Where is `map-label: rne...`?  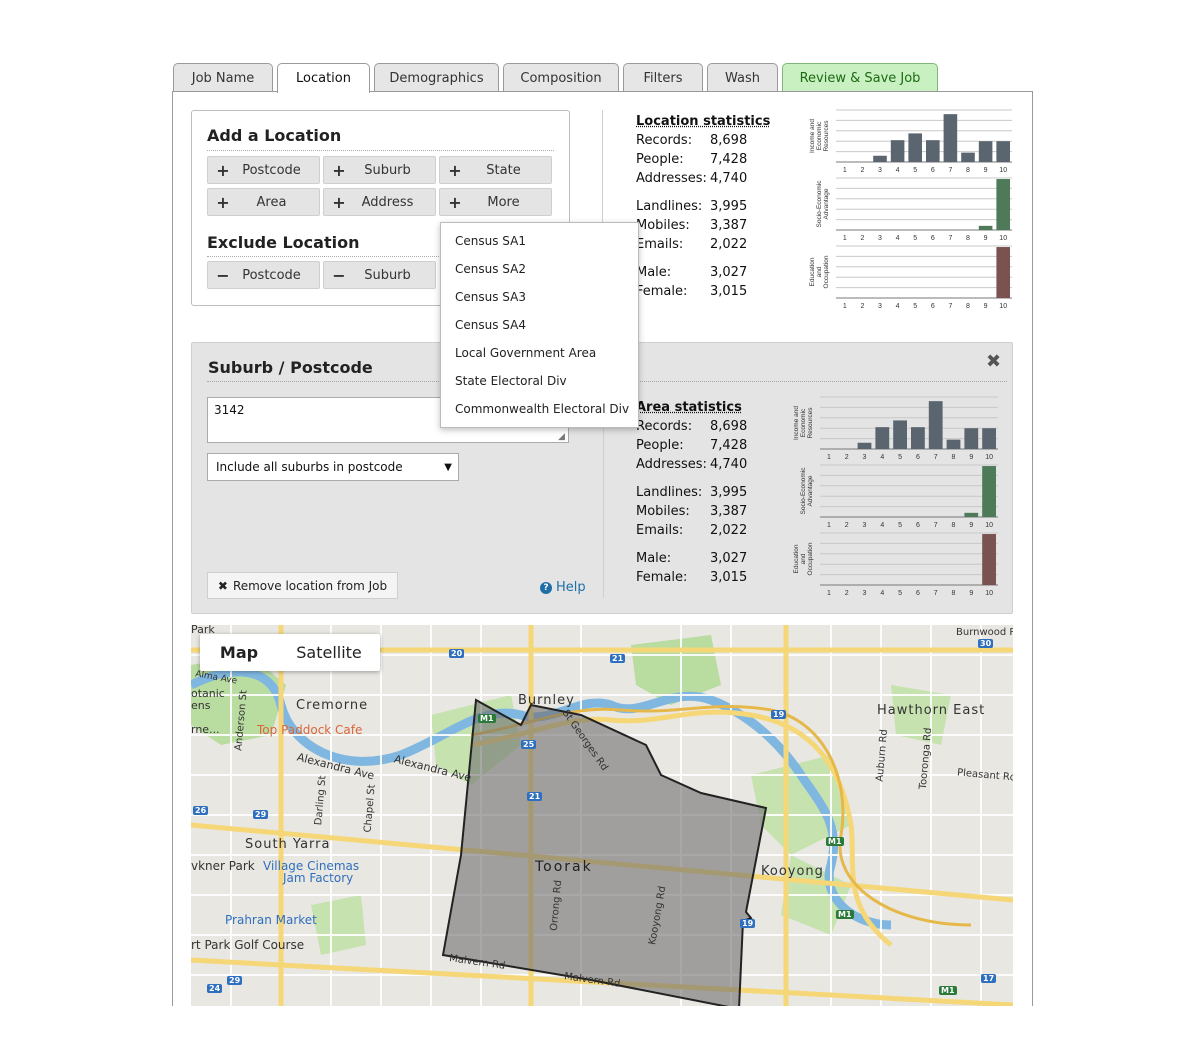 map-label: rne... is located at coordinates (205, 729).